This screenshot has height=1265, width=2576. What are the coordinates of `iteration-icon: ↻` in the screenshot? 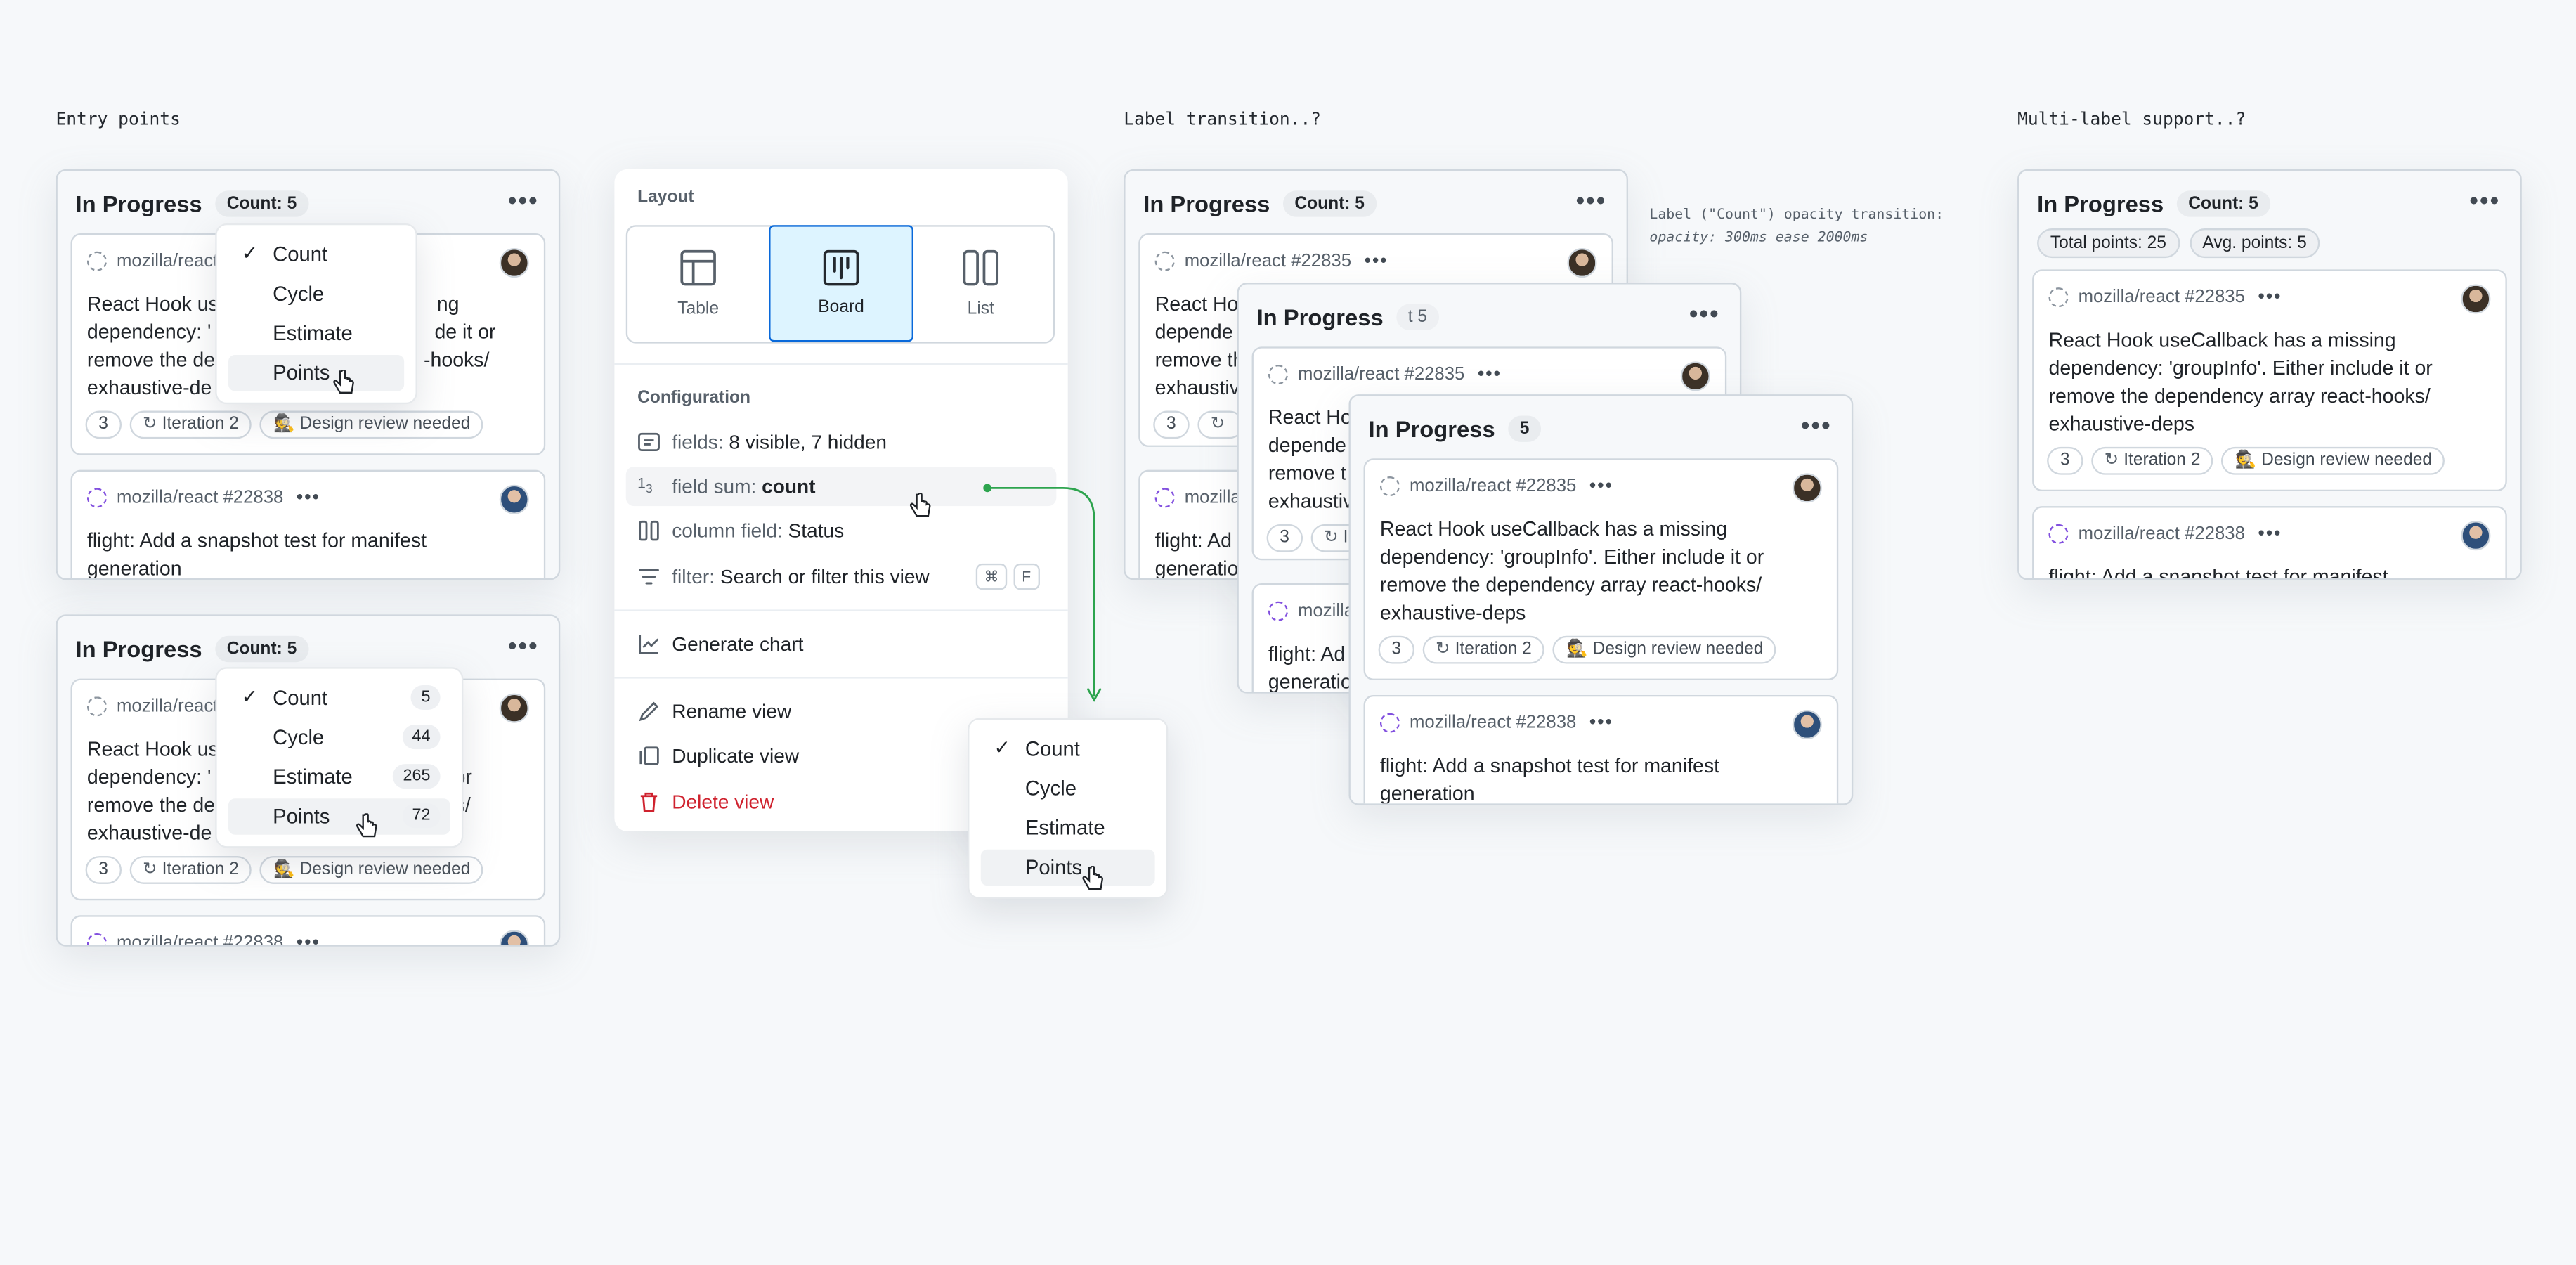 It's located at (1217, 424).